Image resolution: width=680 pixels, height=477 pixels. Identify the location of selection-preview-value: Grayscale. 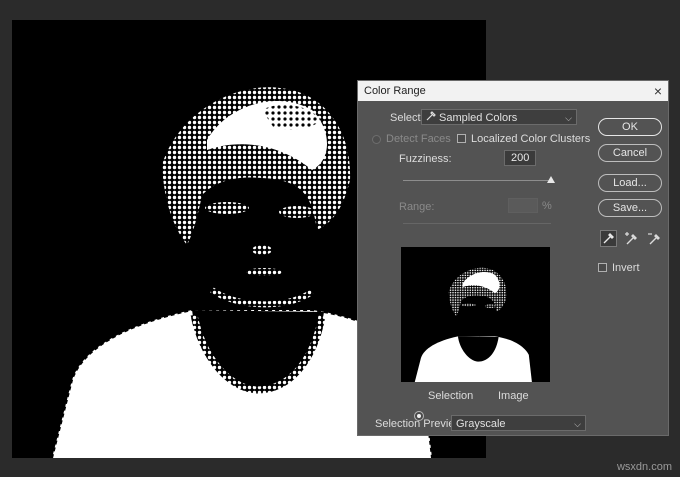
(481, 424).